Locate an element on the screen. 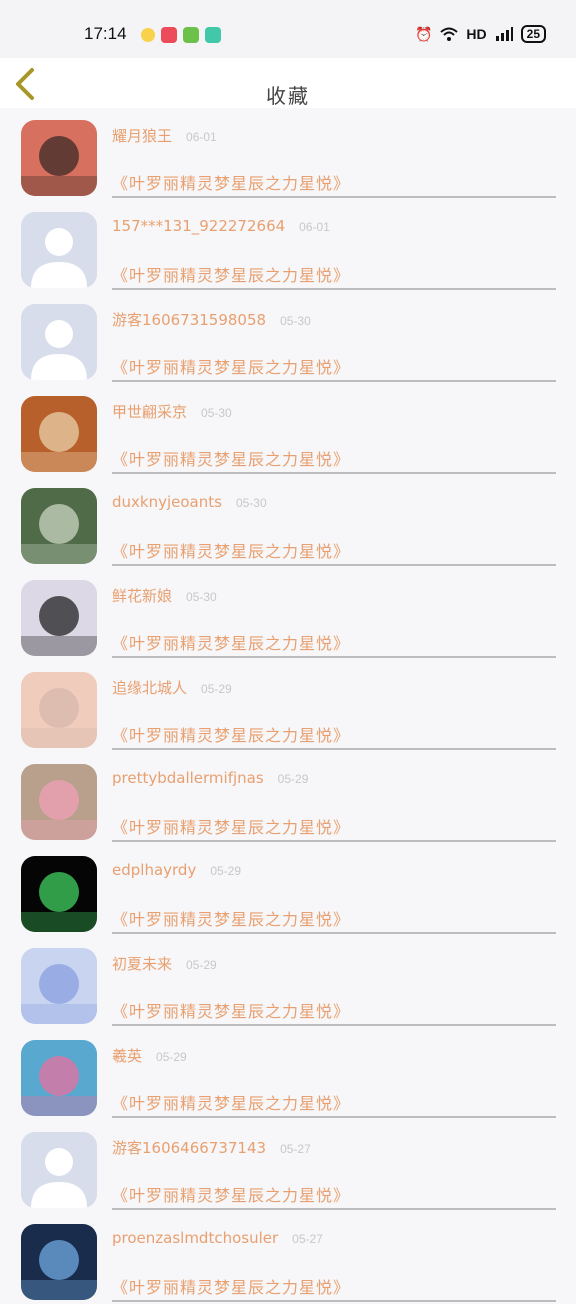 The height and width of the screenshot is (1304, 576). list-item: duxknyjeoants 05-30 《叶罗丽精灵梦星辰之力星悦》 is located at coordinates (288, 522).